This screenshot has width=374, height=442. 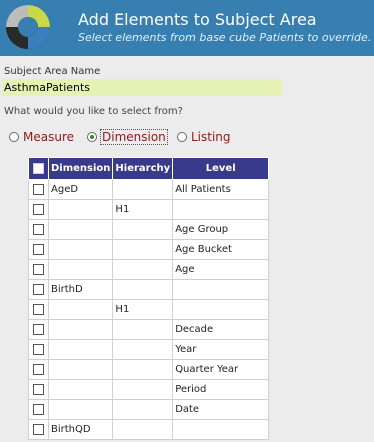 I want to click on subject-area-name-field: AsthmaPatients, so click(x=142, y=87).